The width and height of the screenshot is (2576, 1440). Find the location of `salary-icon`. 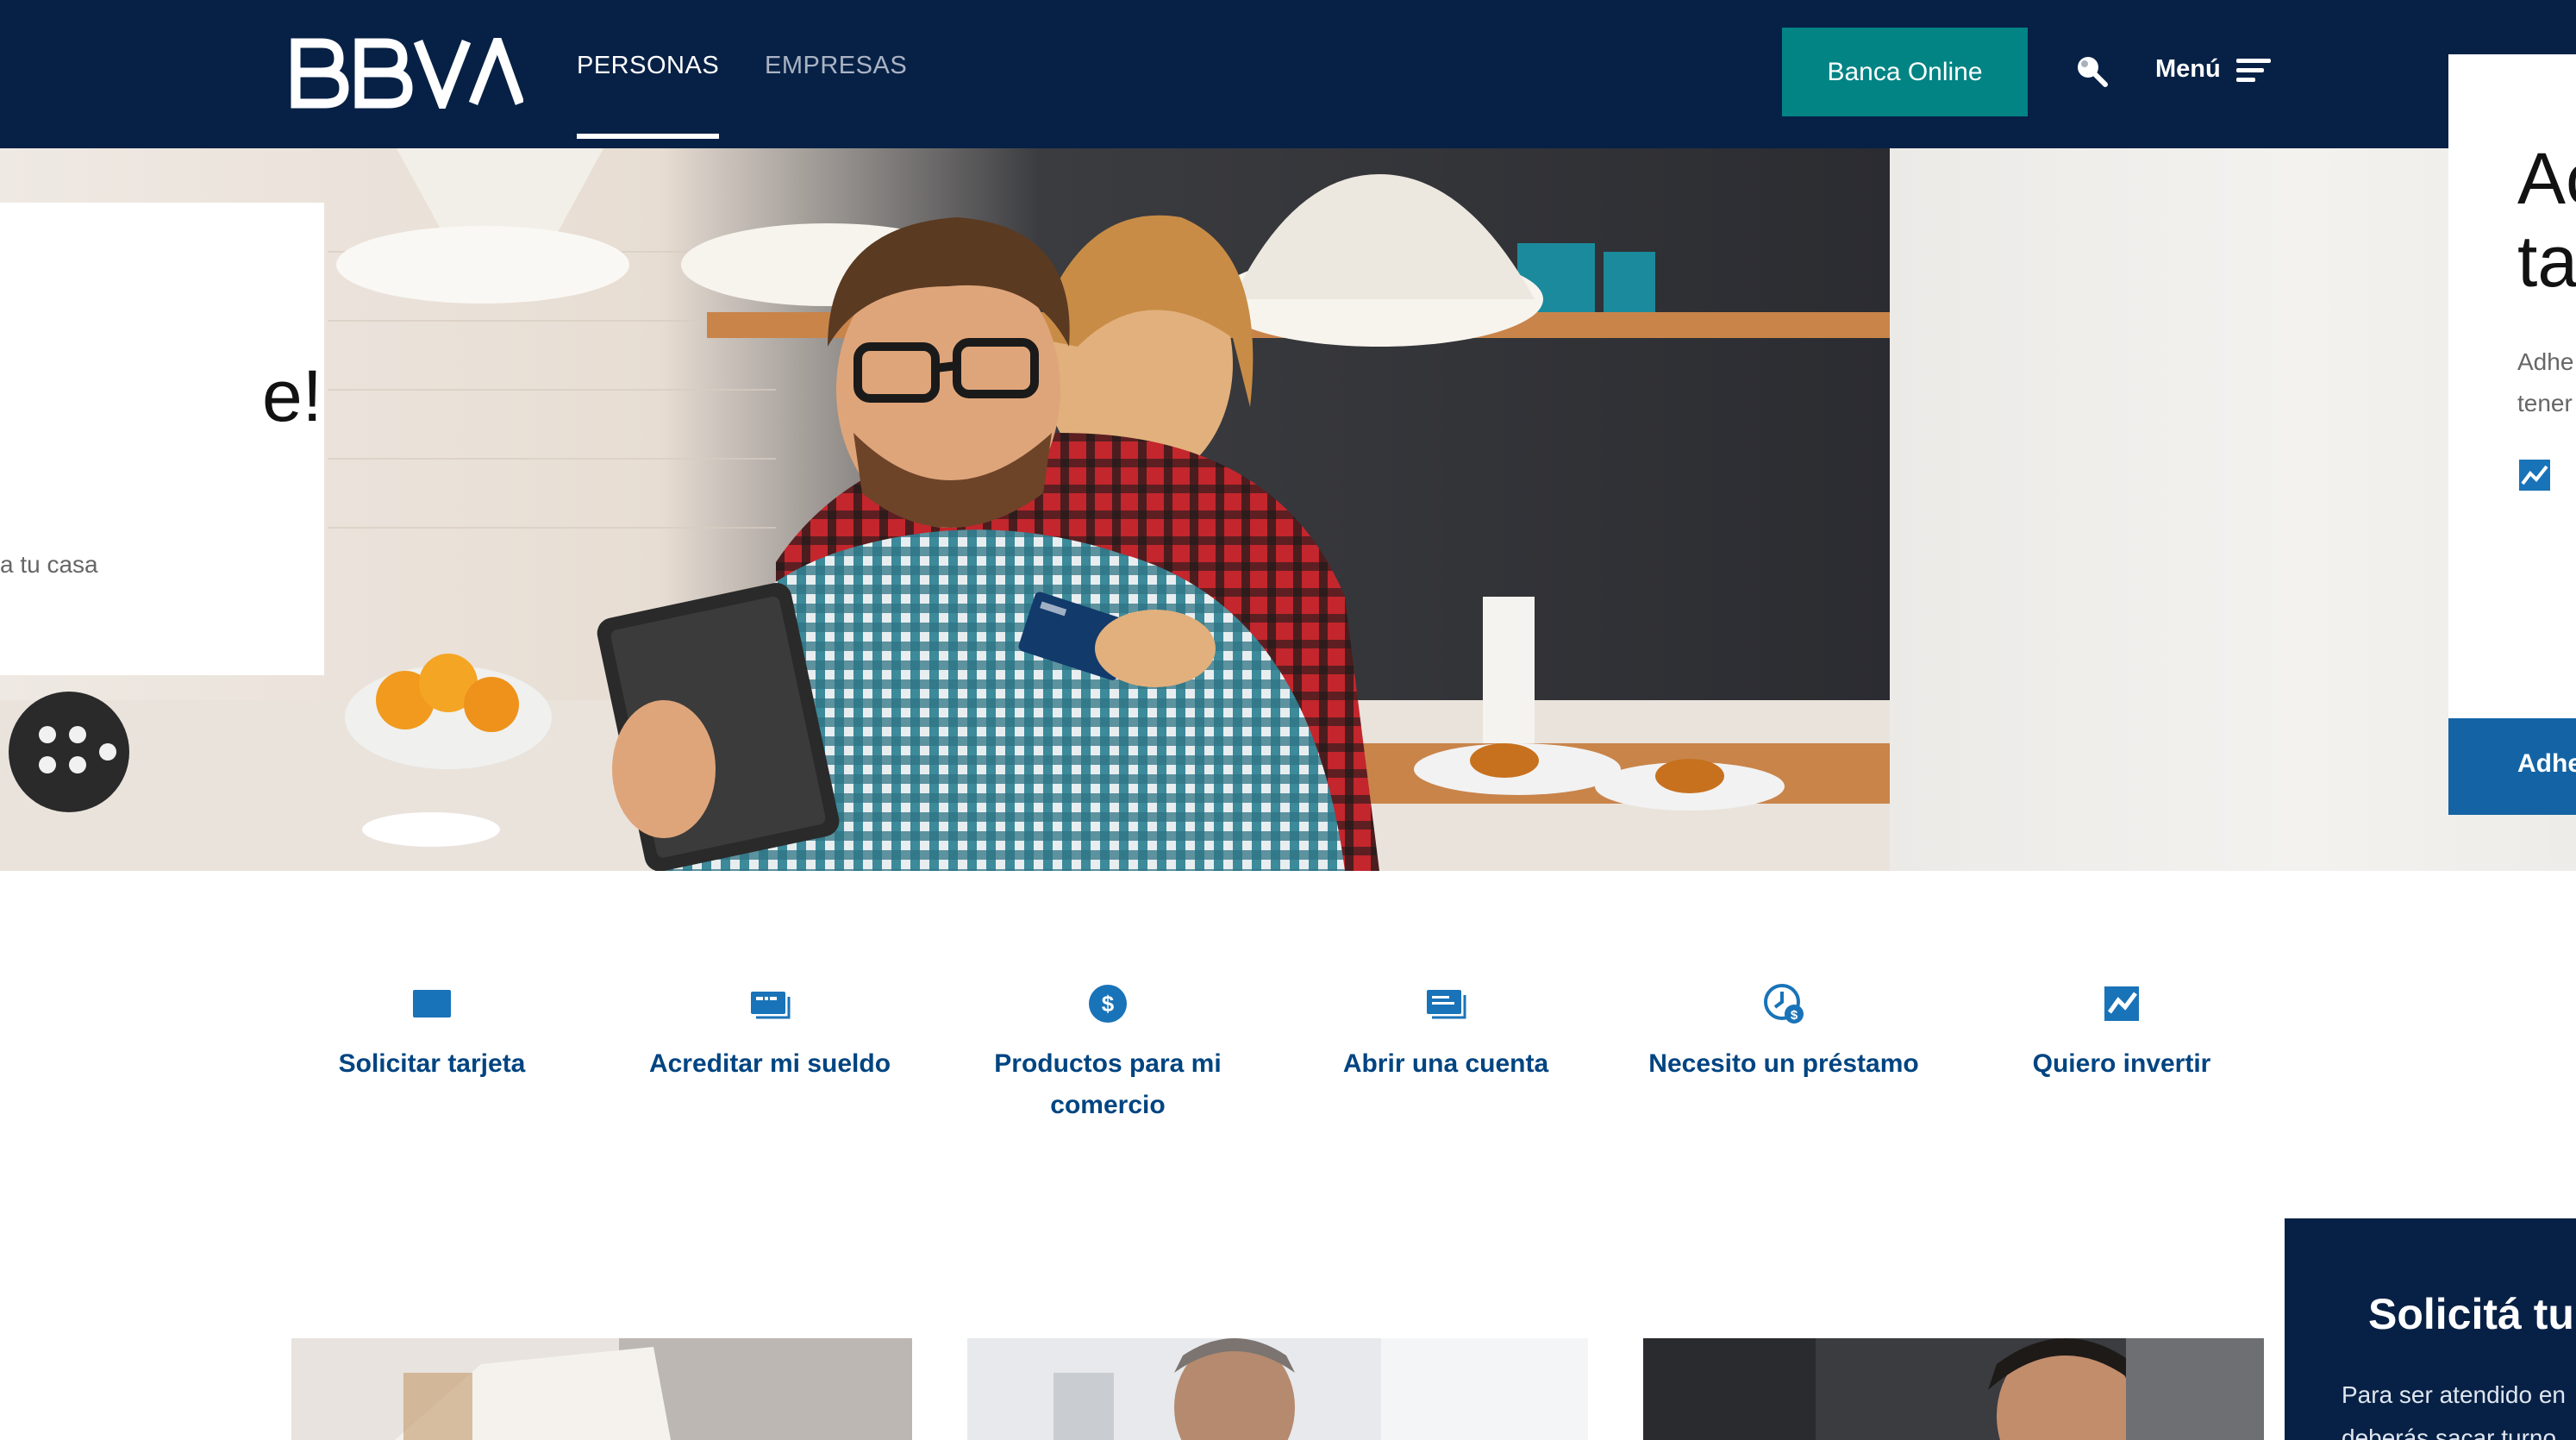

salary-icon is located at coordinates (771, 1006).